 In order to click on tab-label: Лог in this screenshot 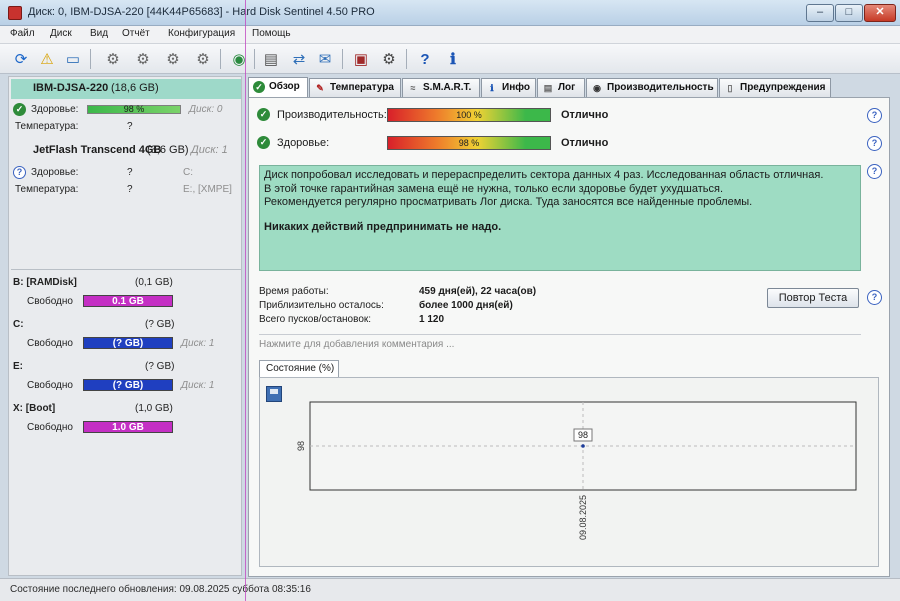, I will do `click(567, 87)`.